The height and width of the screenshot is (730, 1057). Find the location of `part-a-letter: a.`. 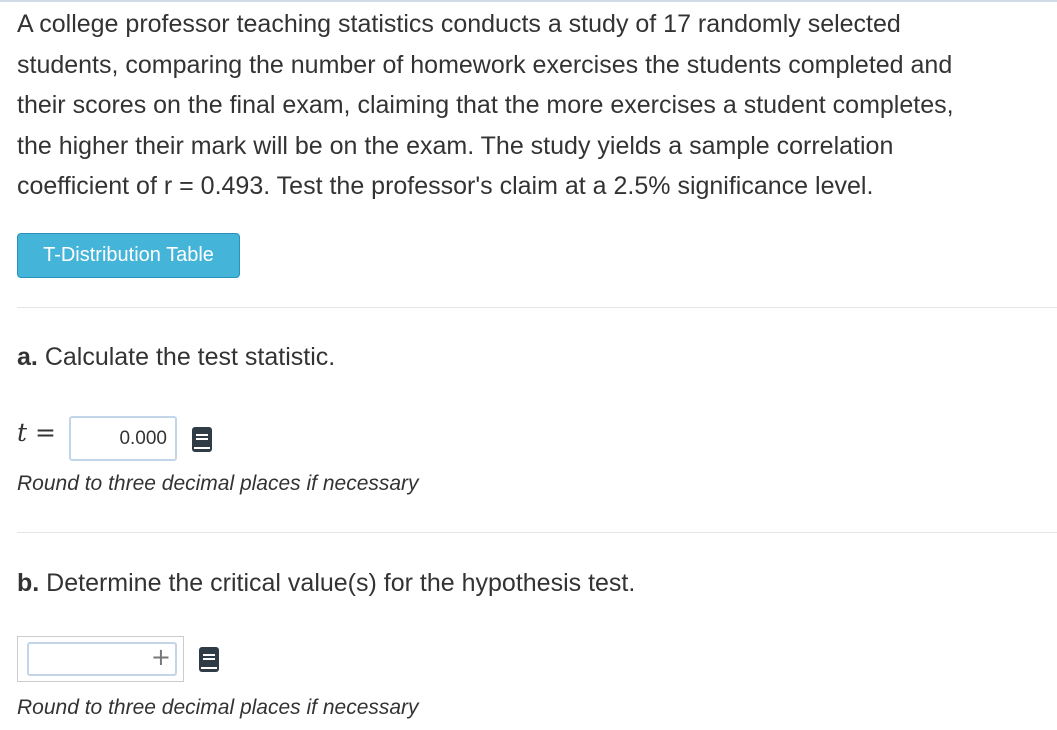

part-a-letter: a. is located at coordinates (27, 357).